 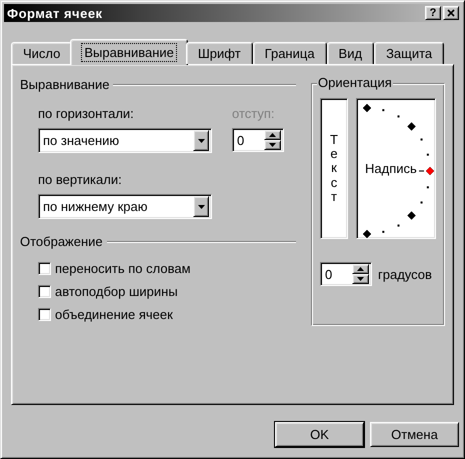 What do you see at coordinates (129, 52) in the screenshot?
I see `tab: Выравнивание` at bounding box center [129, 52].